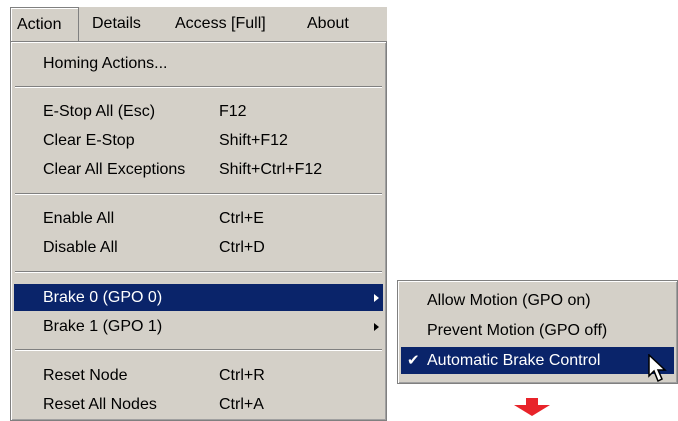  Describe the element at coordinates (241, 218) in the screenshot. I see `menu-item-shortcut: Ctrl+E` at that location.